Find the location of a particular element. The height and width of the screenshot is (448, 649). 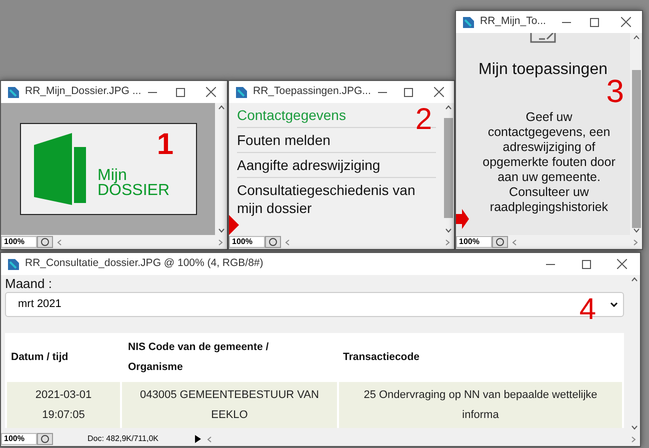

chevron-down-icon is located at coordinates (614, 304).